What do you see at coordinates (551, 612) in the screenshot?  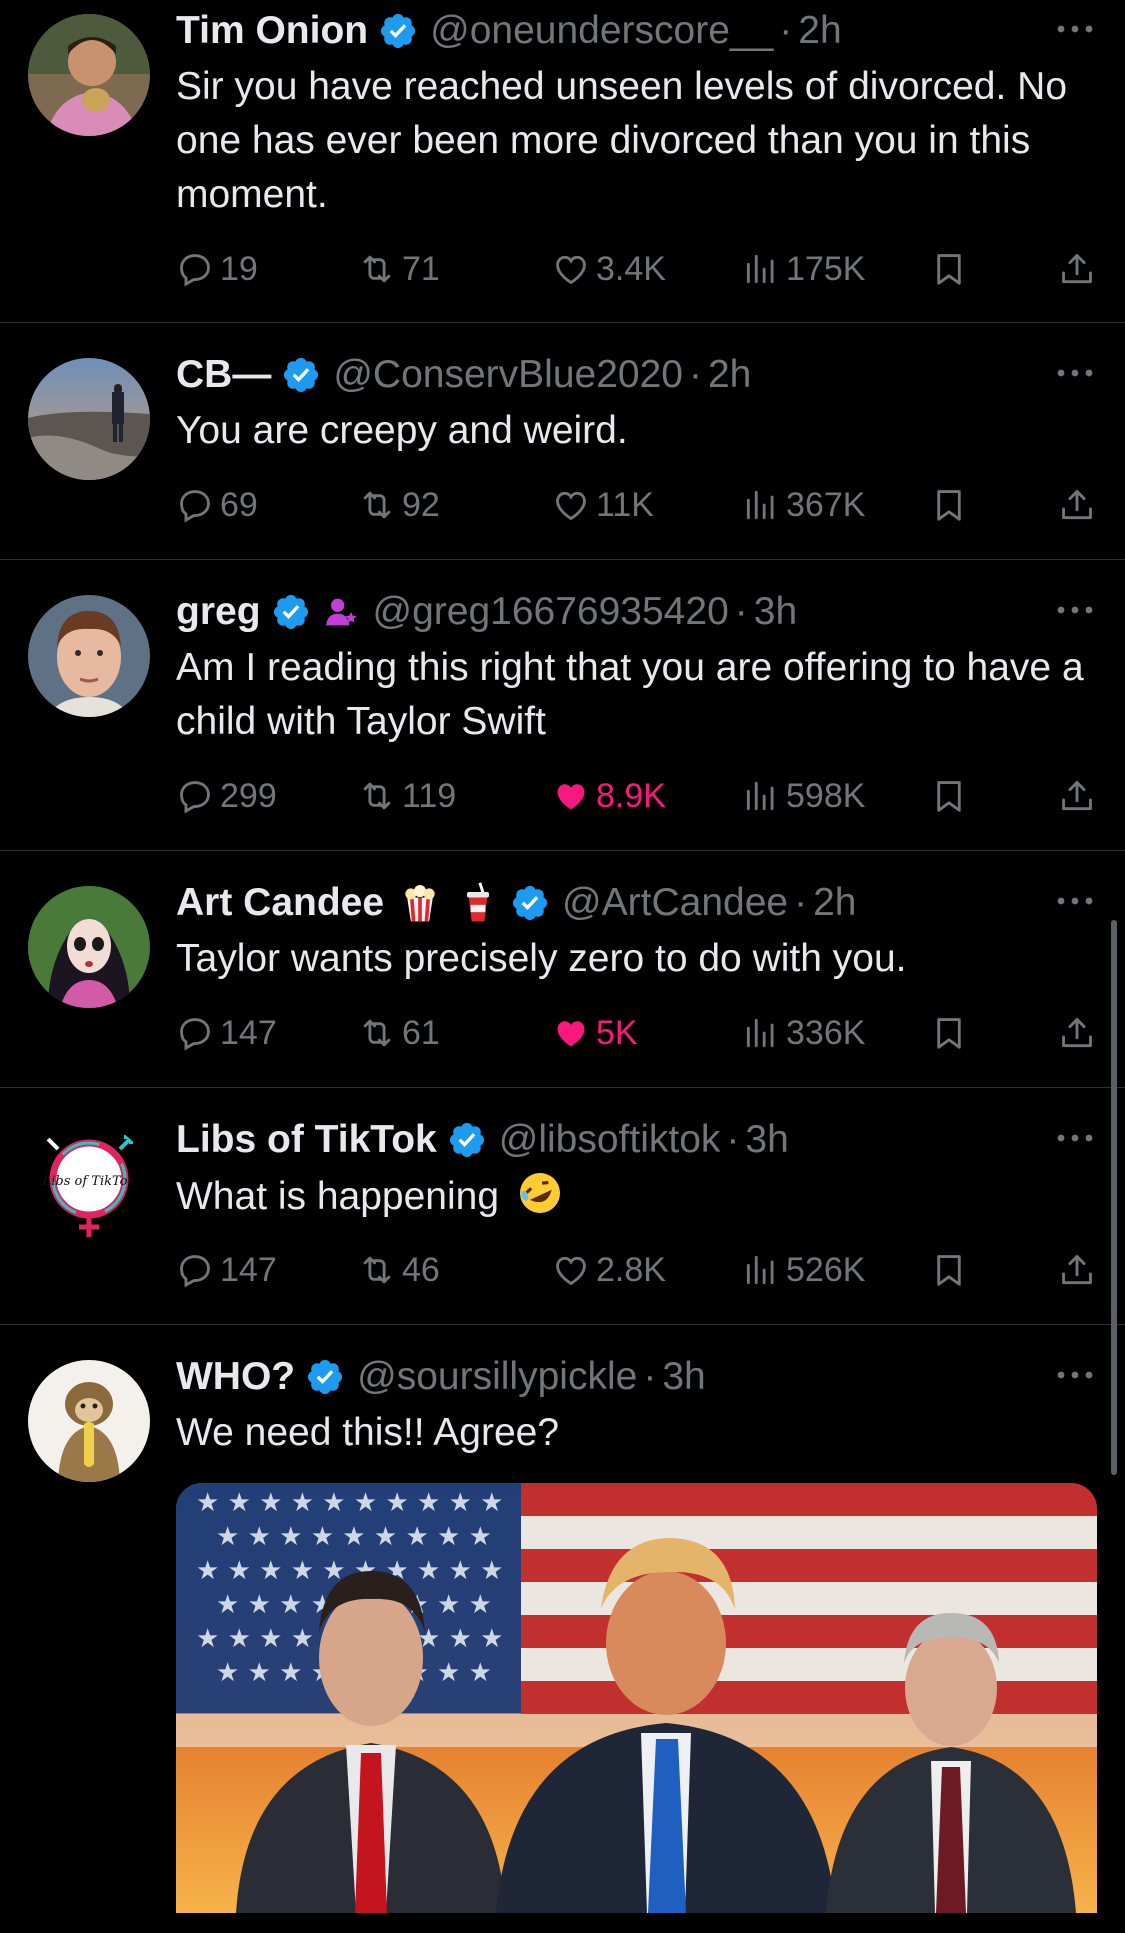 I see `handle: @greg16676935420` at bounding box center [551, 612].